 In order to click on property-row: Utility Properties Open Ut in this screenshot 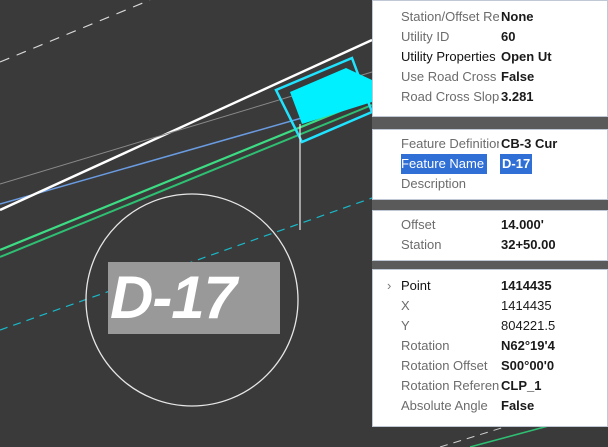, I will do `click(490, 57)`.